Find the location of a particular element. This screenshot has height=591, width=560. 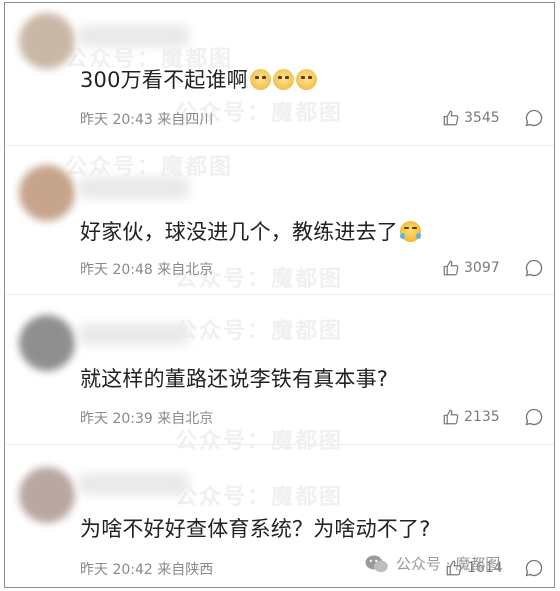

comment-text: 300万看不起谁啊 is located at coordinates (198, 79).